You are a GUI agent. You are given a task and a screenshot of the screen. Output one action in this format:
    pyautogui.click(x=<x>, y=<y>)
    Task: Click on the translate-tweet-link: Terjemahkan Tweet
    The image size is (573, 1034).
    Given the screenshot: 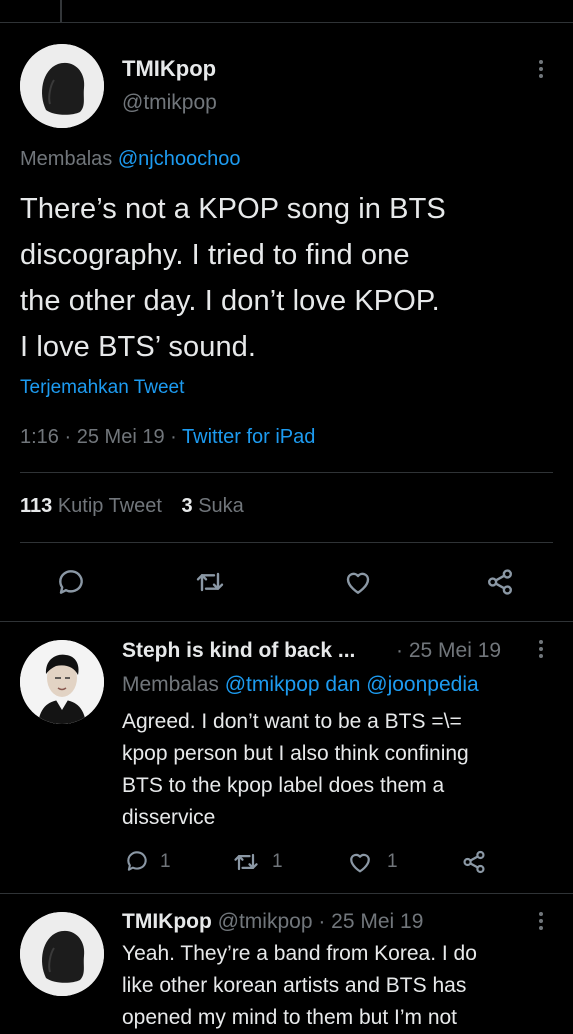 What is the action you would take?
    pyautogui.click(x=102, y=388)
    